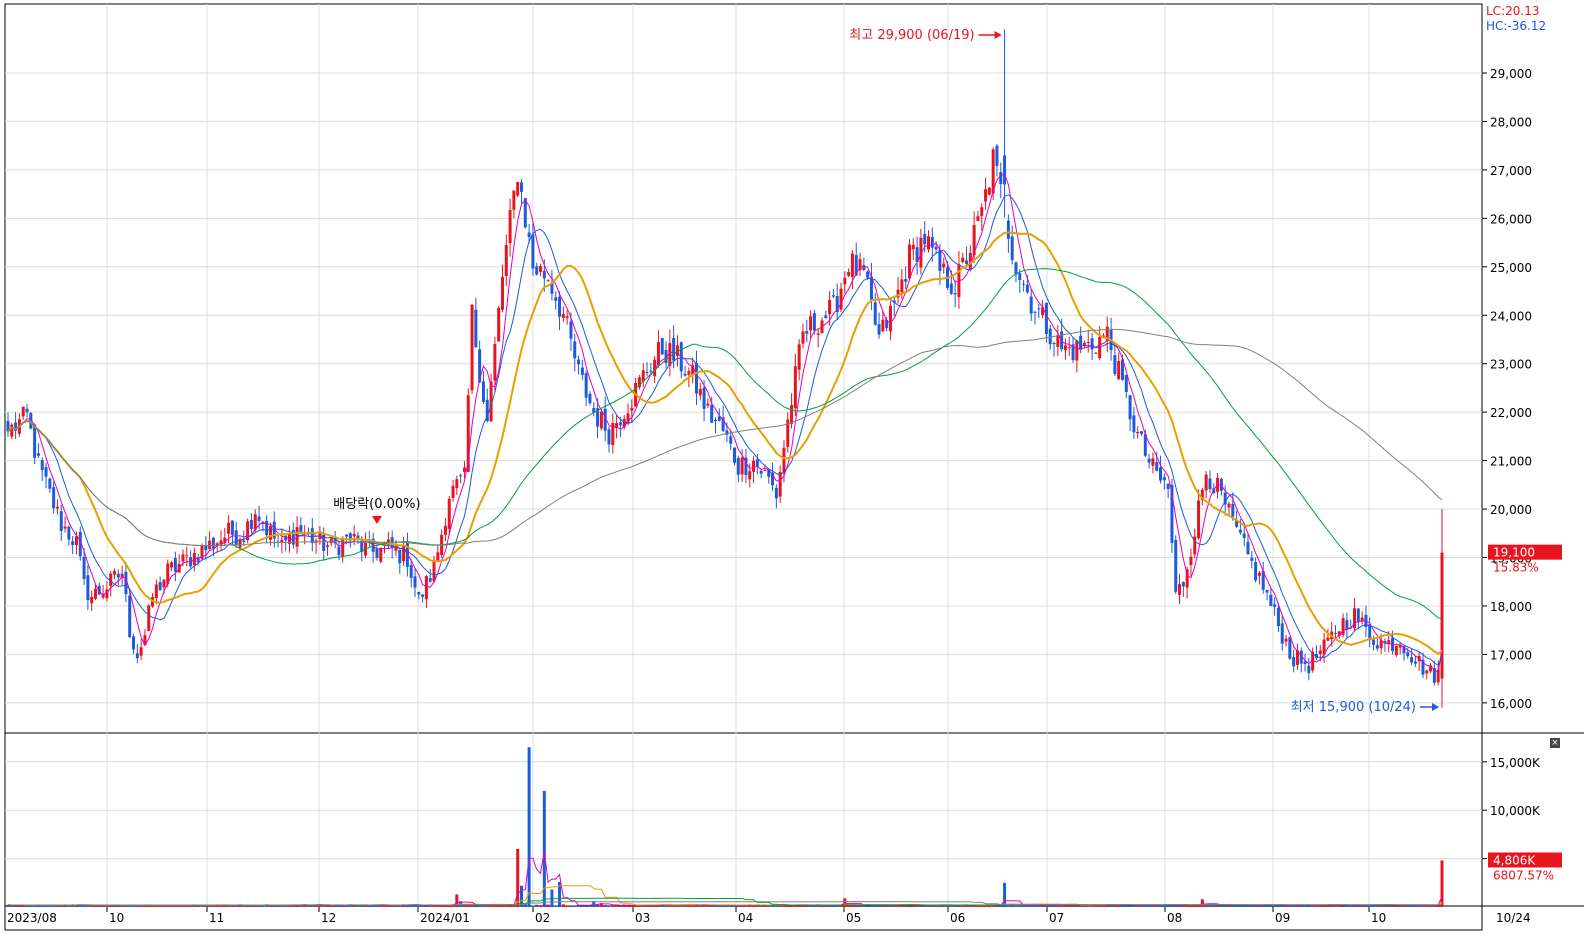  What do you see at coordinates (19, 34) in the screenshot?
I see `table-grid-icon` at bounding box center [19, 34].